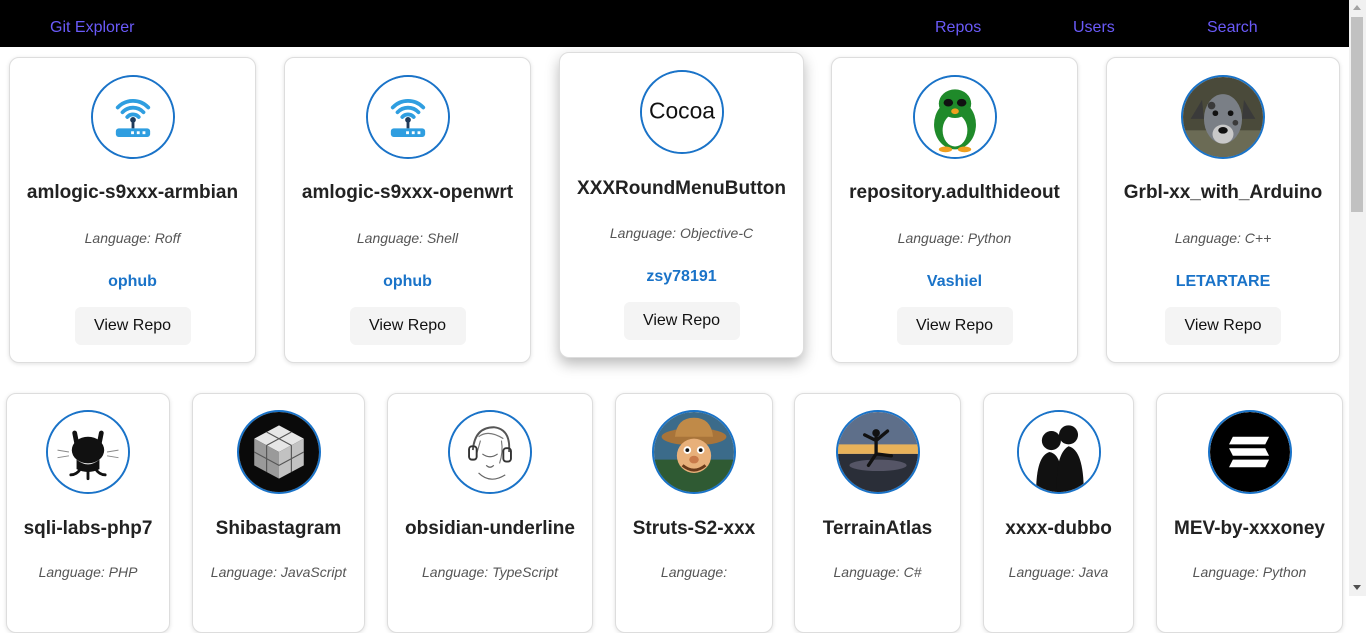  What do you see at coordinates (877, 513) in the screenshot?
I see `repo-card: TerrainAtlas Language: C#` at bounding box center [877, 513].